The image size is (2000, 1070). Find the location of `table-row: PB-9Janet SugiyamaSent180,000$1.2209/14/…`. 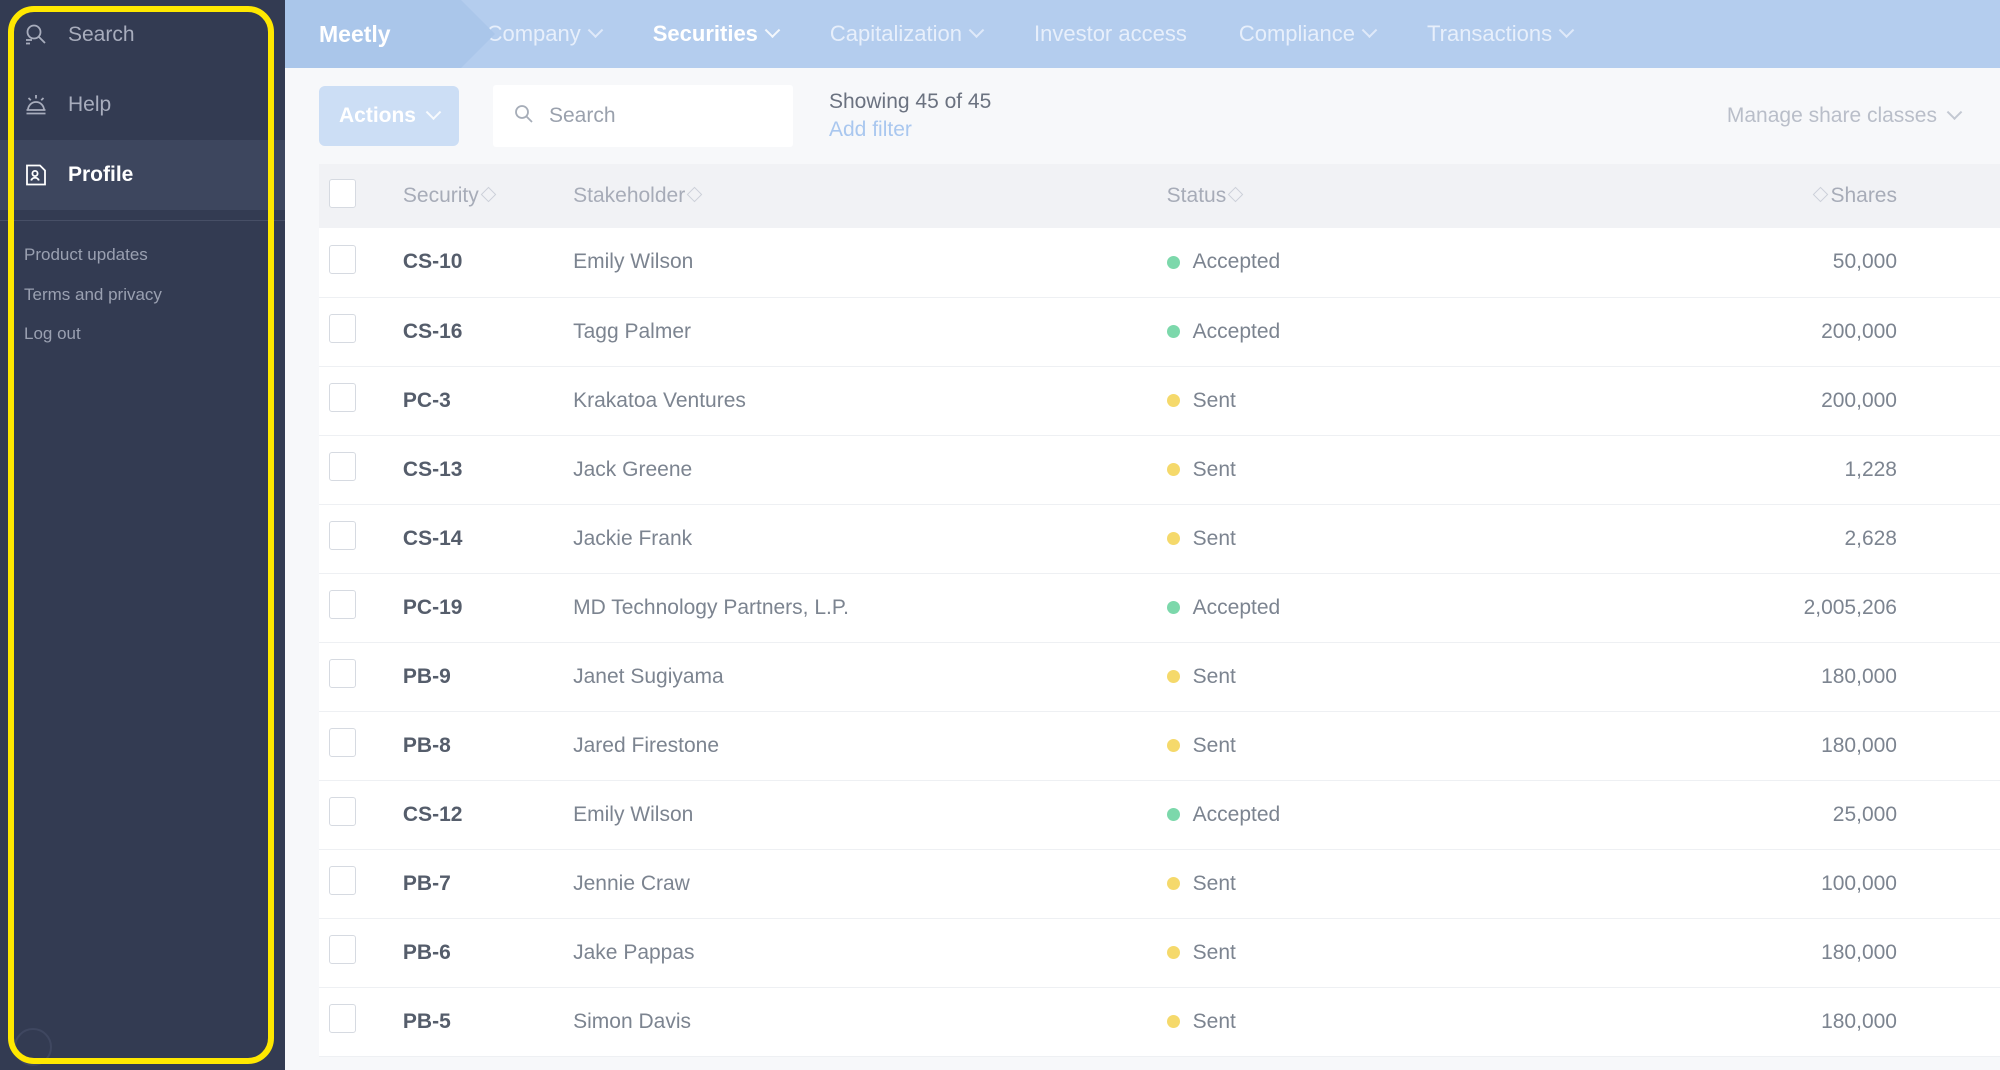

table-row: PB-9Janet SugiyamaSent180,000$1.2209/14/… is located at coordinates (1159, 676).